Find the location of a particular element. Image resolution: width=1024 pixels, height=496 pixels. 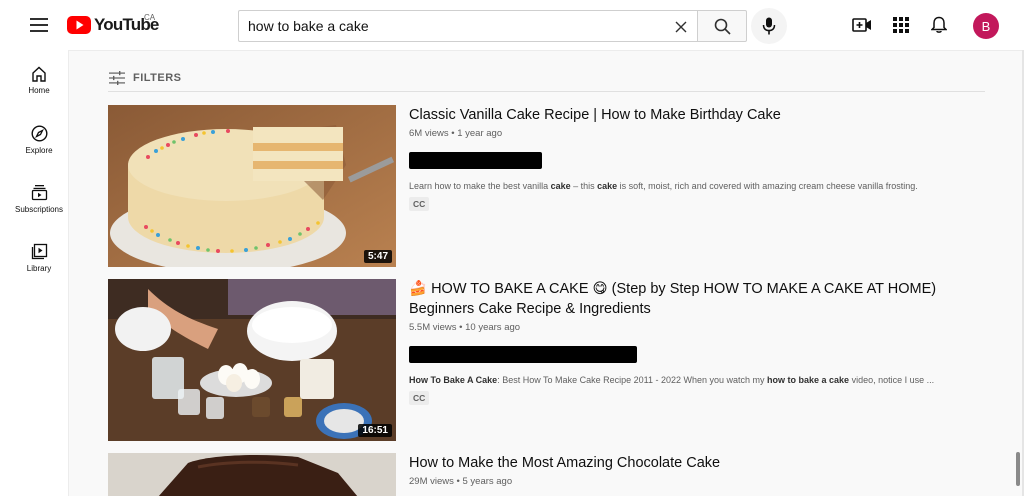

video-thumbnail: 5:47 is located at coordinates (252, 186).